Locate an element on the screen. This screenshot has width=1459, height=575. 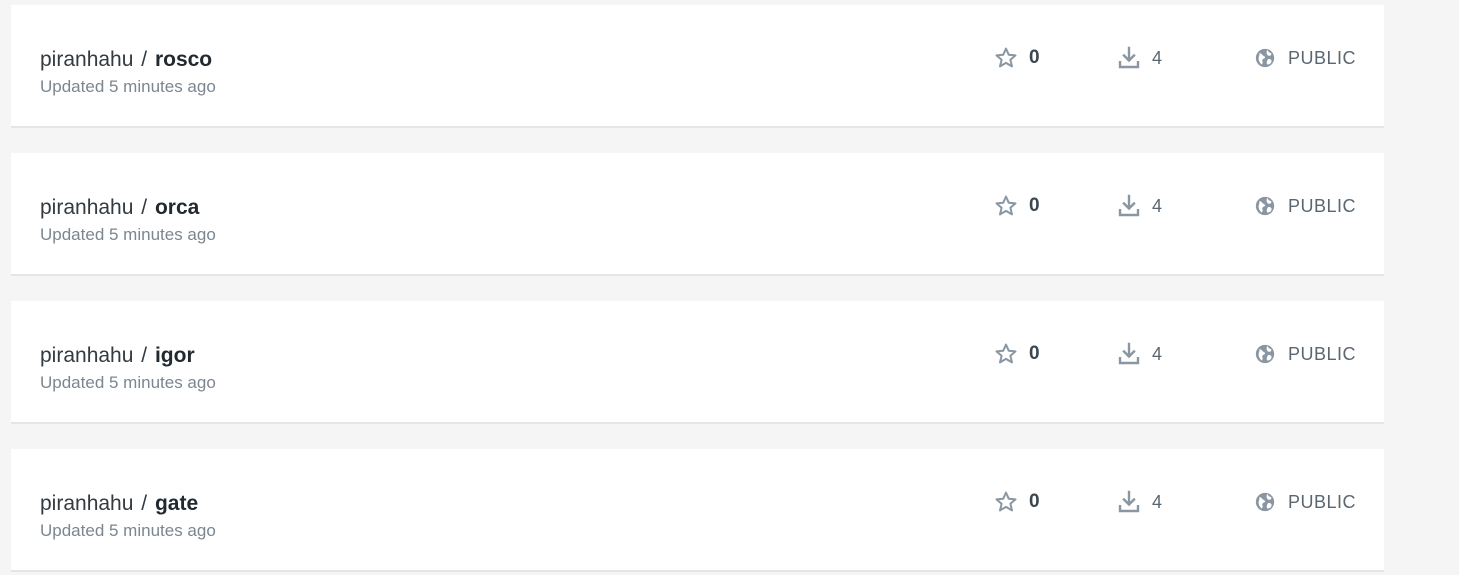
repository-title: piranhahu / igor is located at coordinates (117, 356).